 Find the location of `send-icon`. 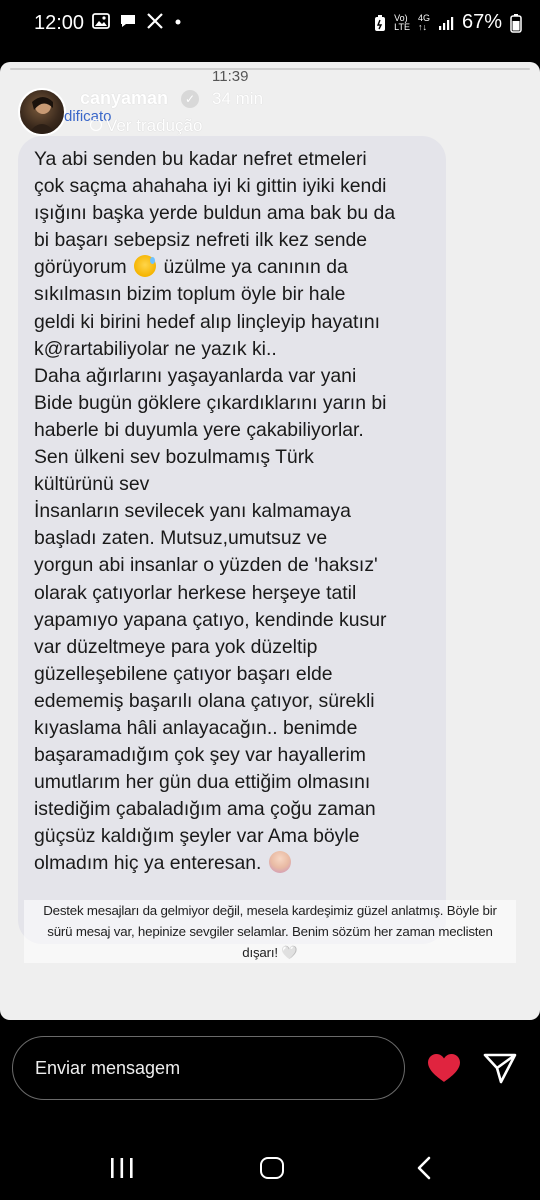

send-icon is located at coordinates (500, 1068).